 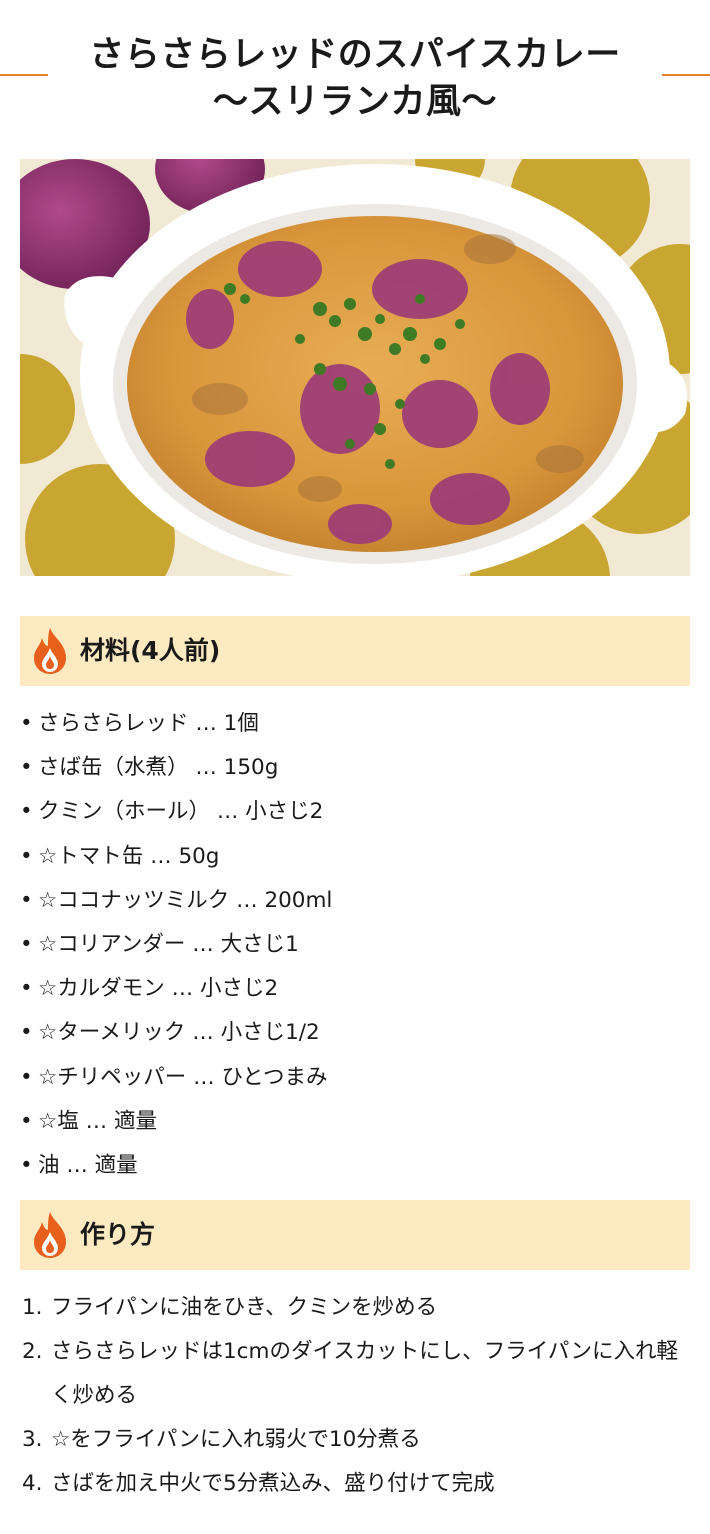 I want to click on step-item: 1. フライパンに油をひき、クミンを炒める, so click(x=230, y=1307).